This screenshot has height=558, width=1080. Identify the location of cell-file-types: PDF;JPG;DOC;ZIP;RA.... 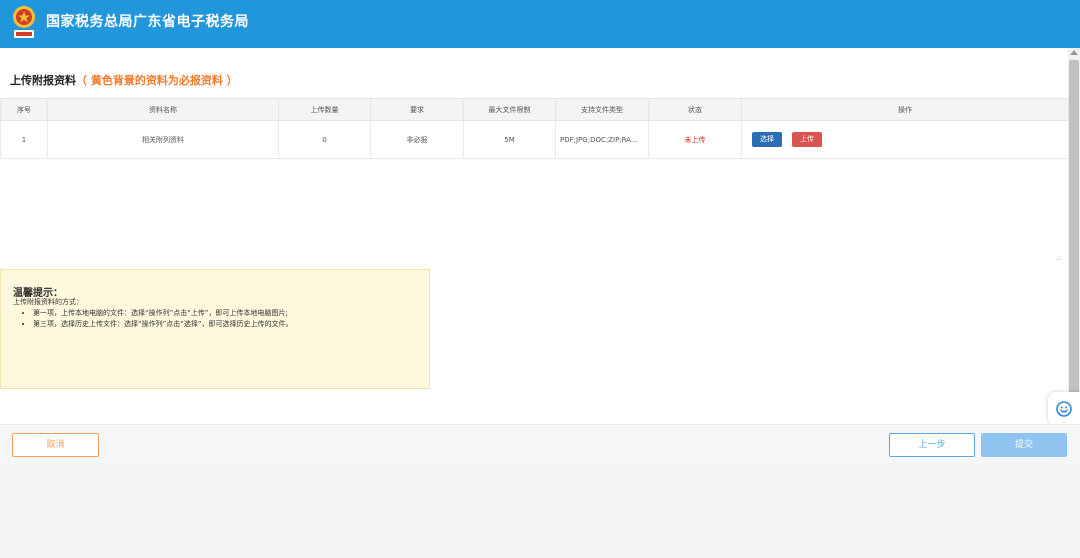
(602, 139).